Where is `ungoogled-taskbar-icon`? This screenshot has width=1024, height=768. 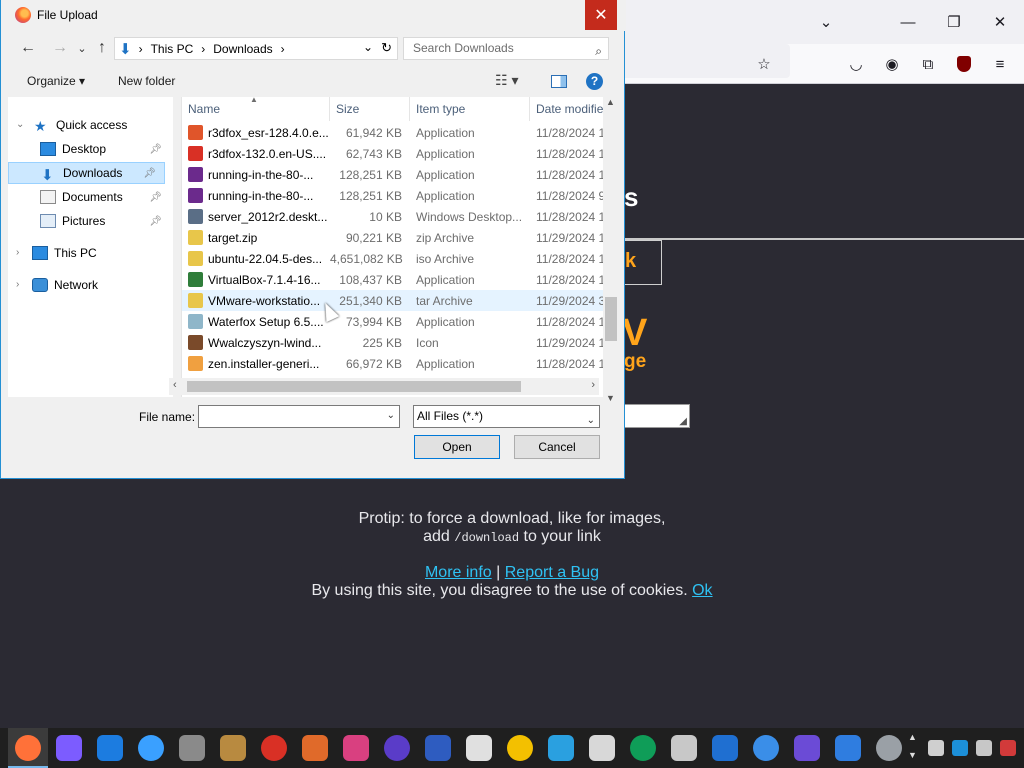
ungoogled-taskbar-icon is located at coordinates (438, 748).